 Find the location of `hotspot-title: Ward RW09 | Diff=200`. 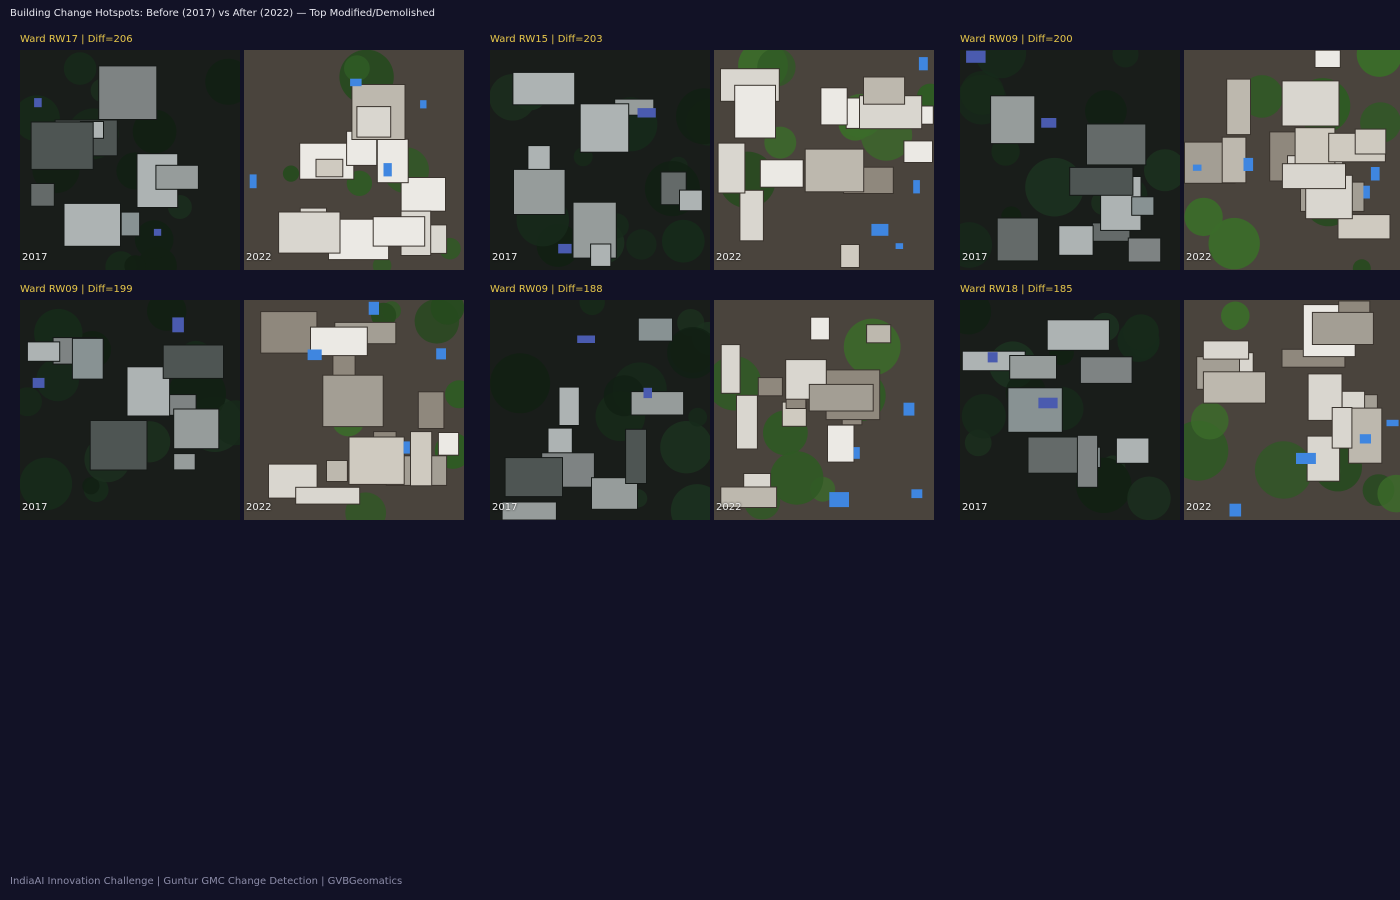

hotspot-title: Ward RW09 | Diff=200 is located at coordinates (1016, 39).